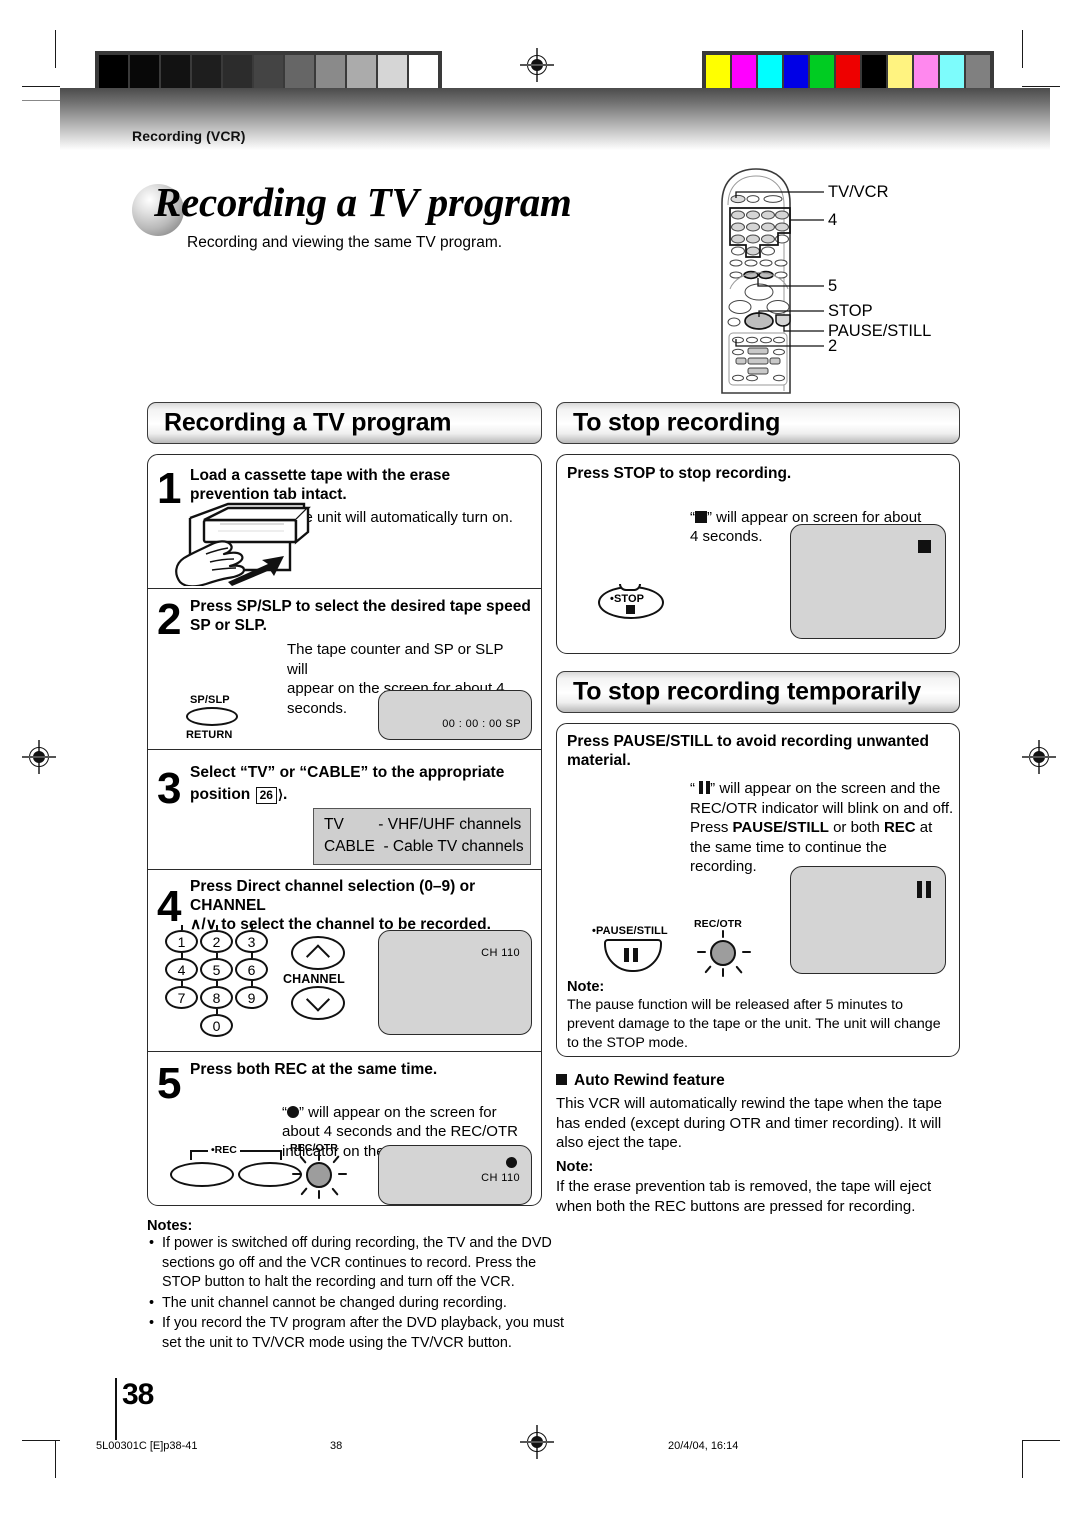 The width and height of the screenshot is (1080, 1528). Describe the element at coordinates (701, 516) in the screenshot. I see `stop-square-icon` at that location.